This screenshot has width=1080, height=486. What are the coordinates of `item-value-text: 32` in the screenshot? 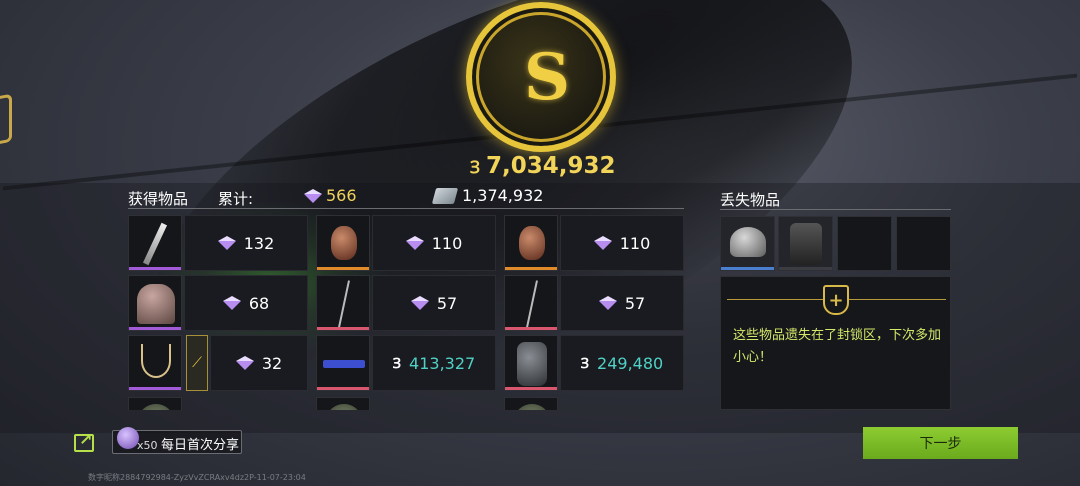 It's located at (272, 363).